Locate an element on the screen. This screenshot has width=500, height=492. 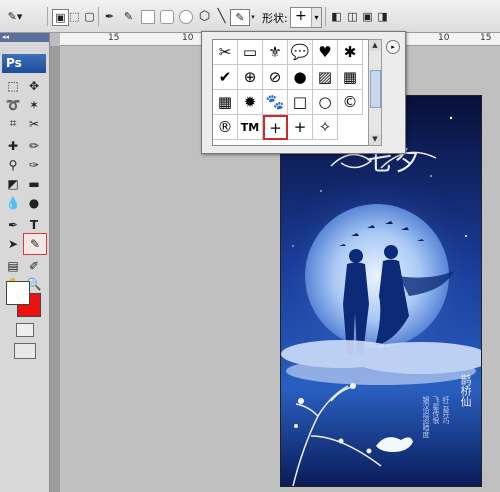
options-bar: ✎▾ ▣ ⬚ ▢ ✒ ✎ ⬡ ╲ ✎ ▾ 形状: + ▾ ◧ ◫ ▣ ◨ is located at coordinates (250, 16).